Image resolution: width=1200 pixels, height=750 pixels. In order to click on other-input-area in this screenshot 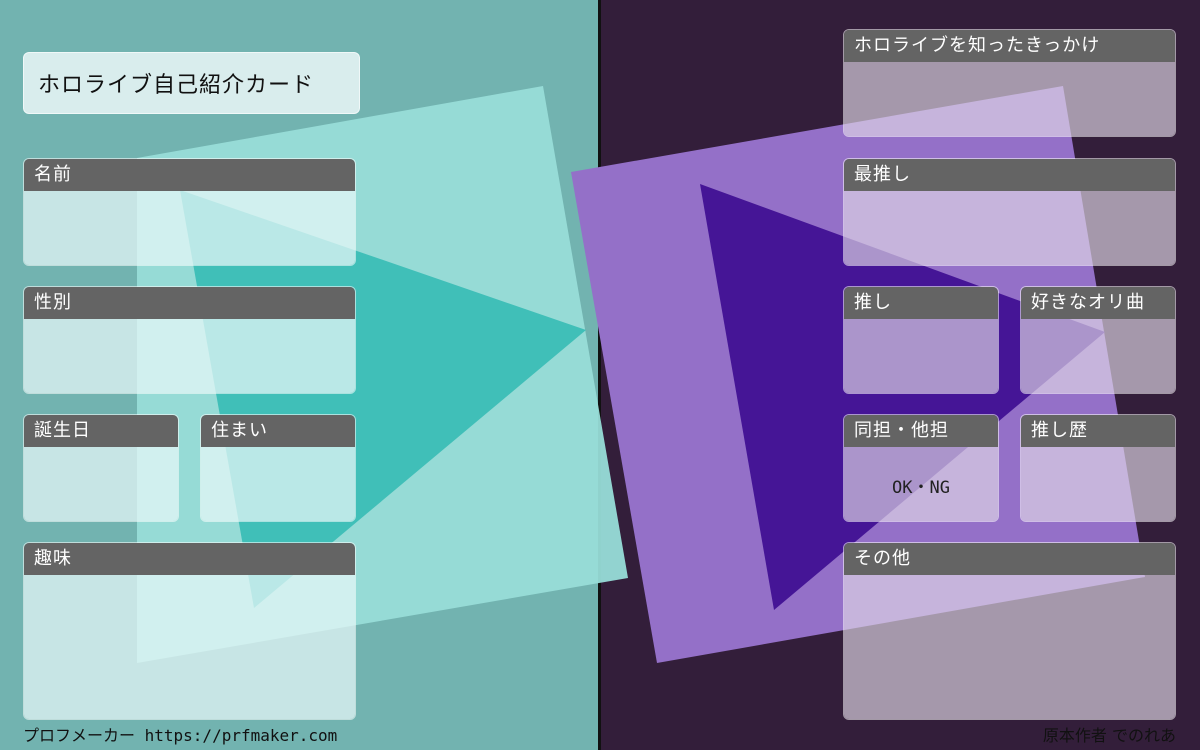, I will do `click(1009, 647)`.